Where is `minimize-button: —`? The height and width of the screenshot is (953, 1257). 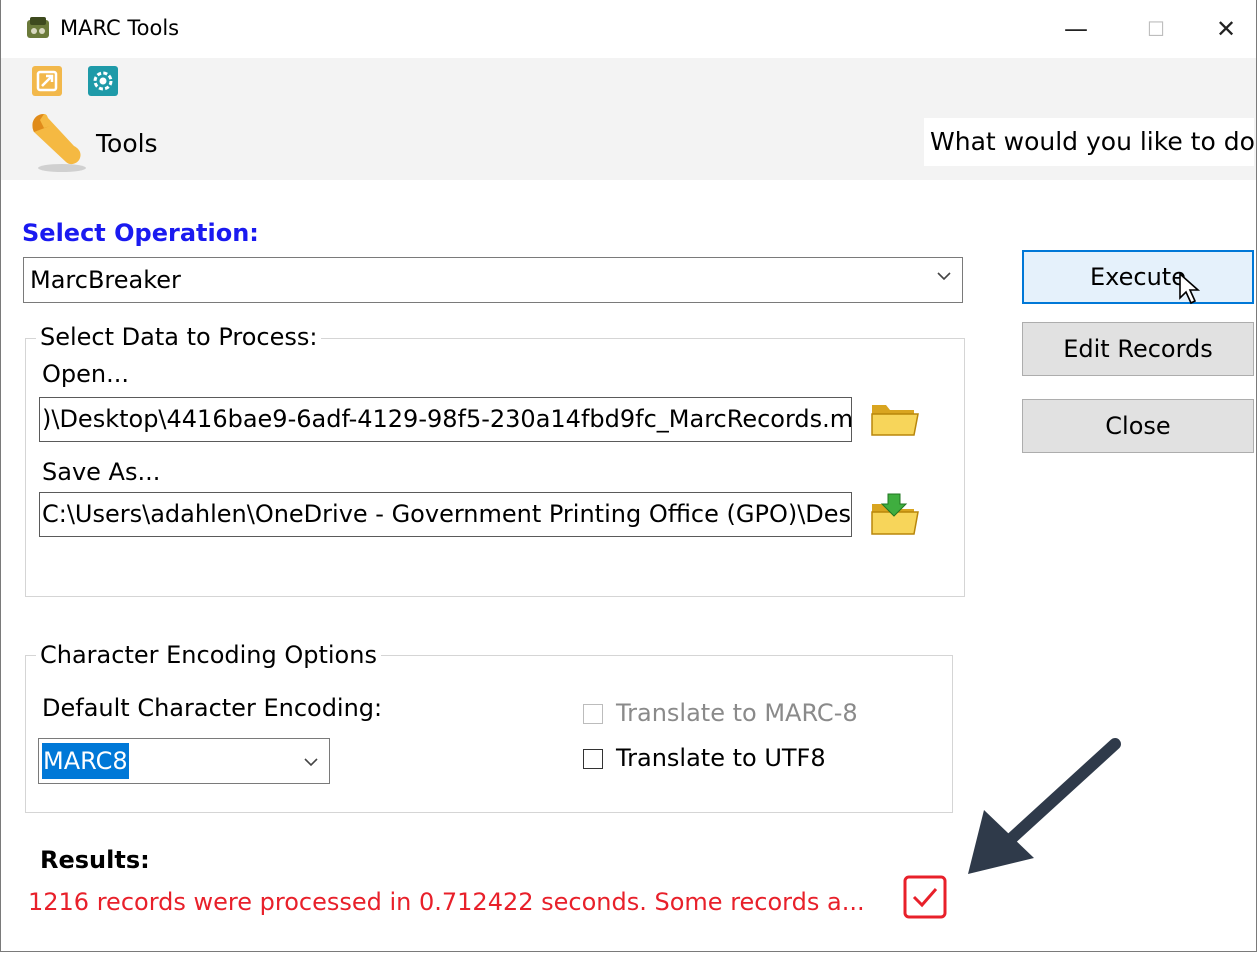 minimize-button: — is located at coordinates (1076, 29).